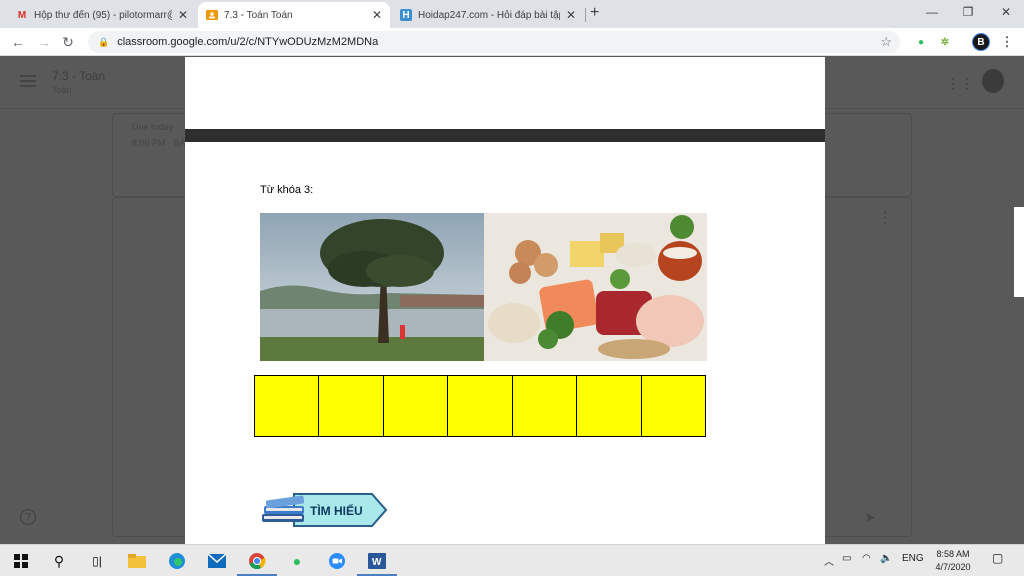 This screenshot has height=576, width=1024. What do you see at coordinates (28, 81) in the screenshot?
I see `menu-icon` at bounding box center [28, 81].